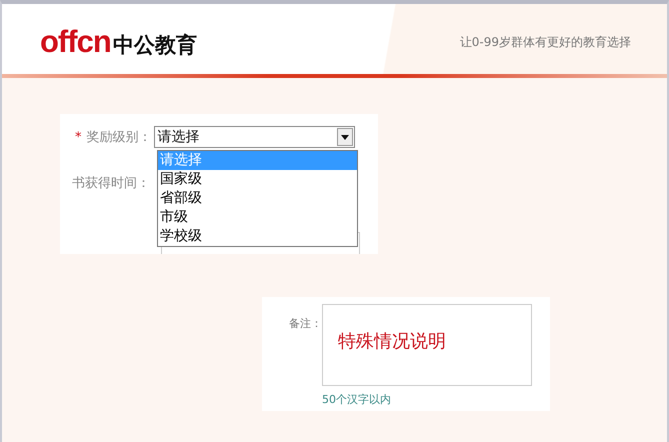 The height and width of the screenshot is (442, 669). What do you see at coordinates (75, 42) in the screenshot?
I see `logo-wordmark: offcn` at bounding box center [75, 42].